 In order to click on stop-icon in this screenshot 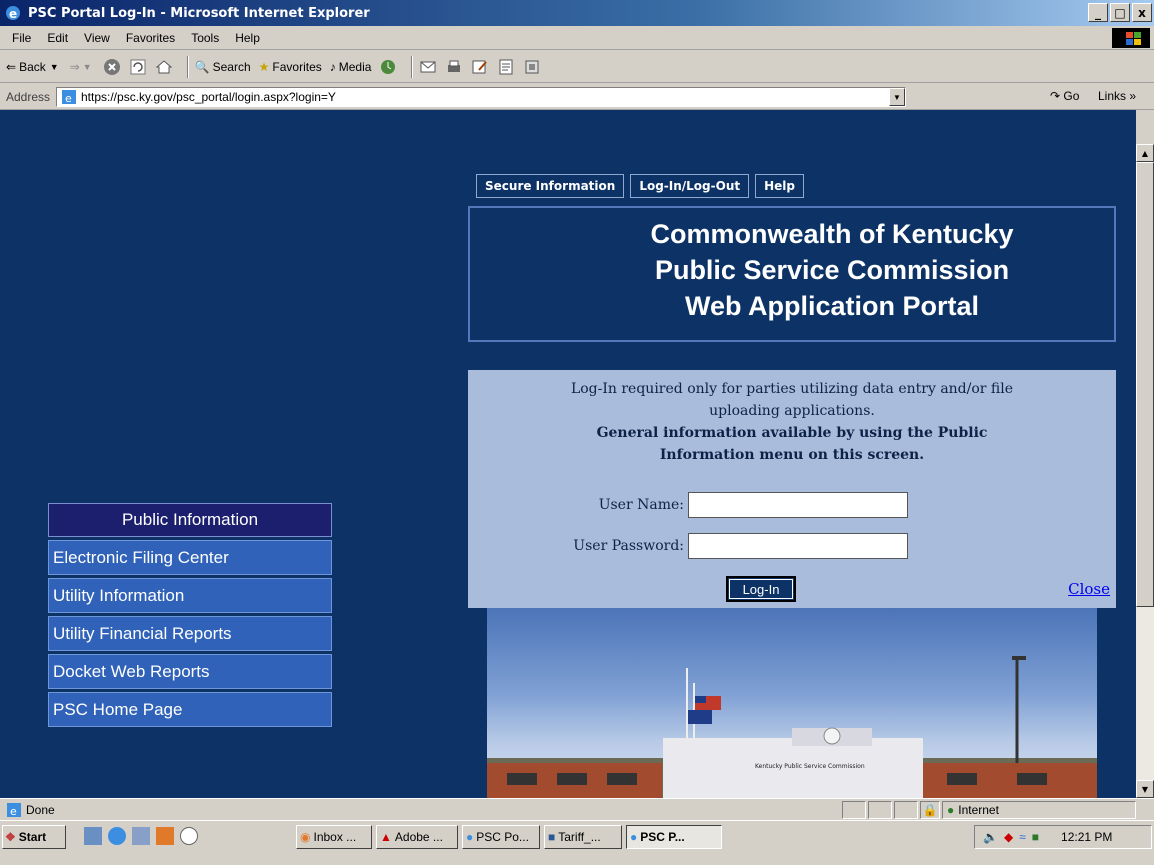, I will do `click(112, 67)`.